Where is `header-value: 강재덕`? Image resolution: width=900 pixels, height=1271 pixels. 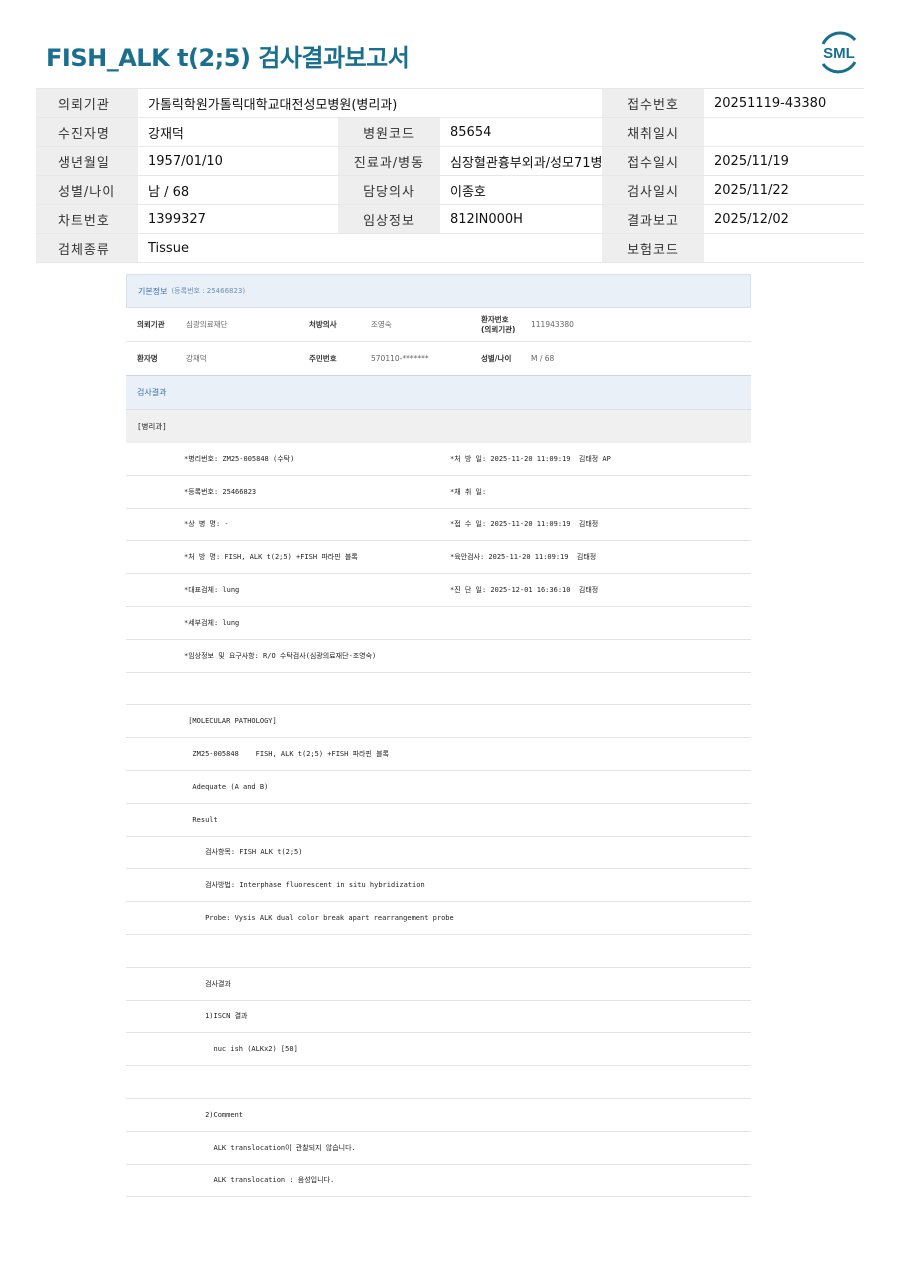
header-value: 강재덕 is located at coordinates (166, 134).